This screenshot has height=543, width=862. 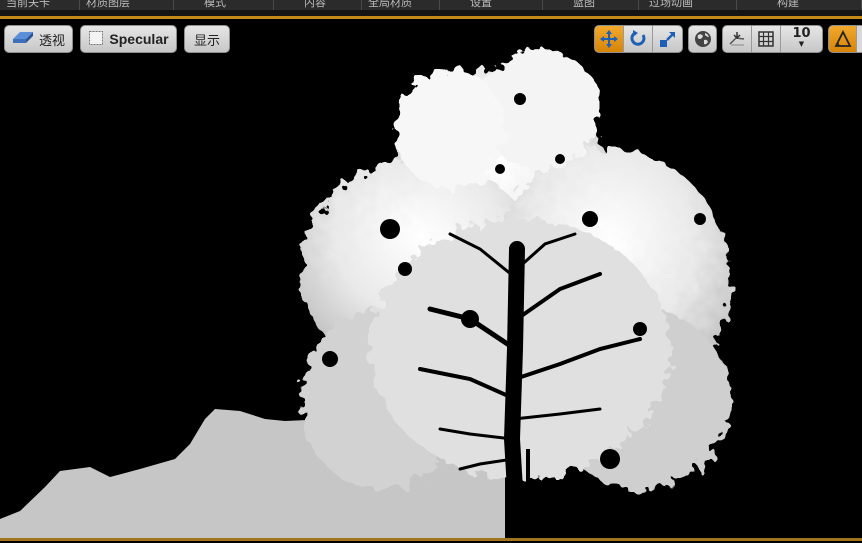 I want to click on snapping-group: 10 ▼, so click(x=772, y=39).